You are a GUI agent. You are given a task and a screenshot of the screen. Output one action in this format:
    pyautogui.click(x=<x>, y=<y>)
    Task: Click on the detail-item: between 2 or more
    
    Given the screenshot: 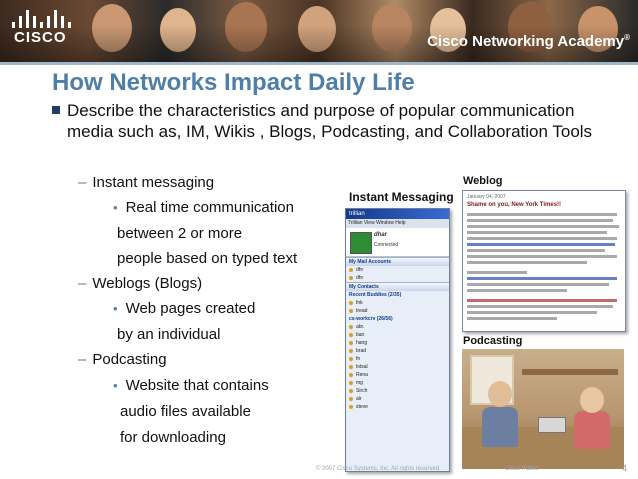 What is the action you would take?
    pyautogui.click(x=179, y=233)
    